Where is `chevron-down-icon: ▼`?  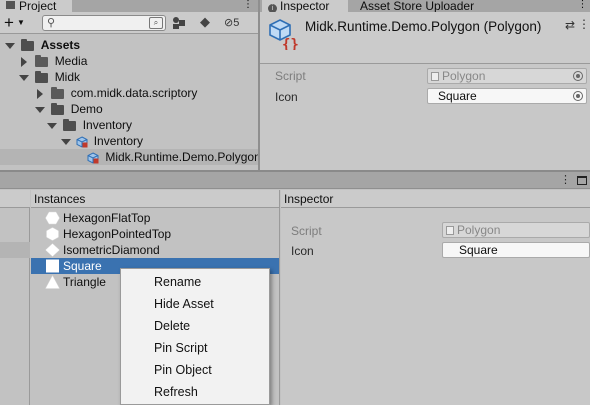 chevron-down-icon: ▼ is located at coordinates (20, 22).